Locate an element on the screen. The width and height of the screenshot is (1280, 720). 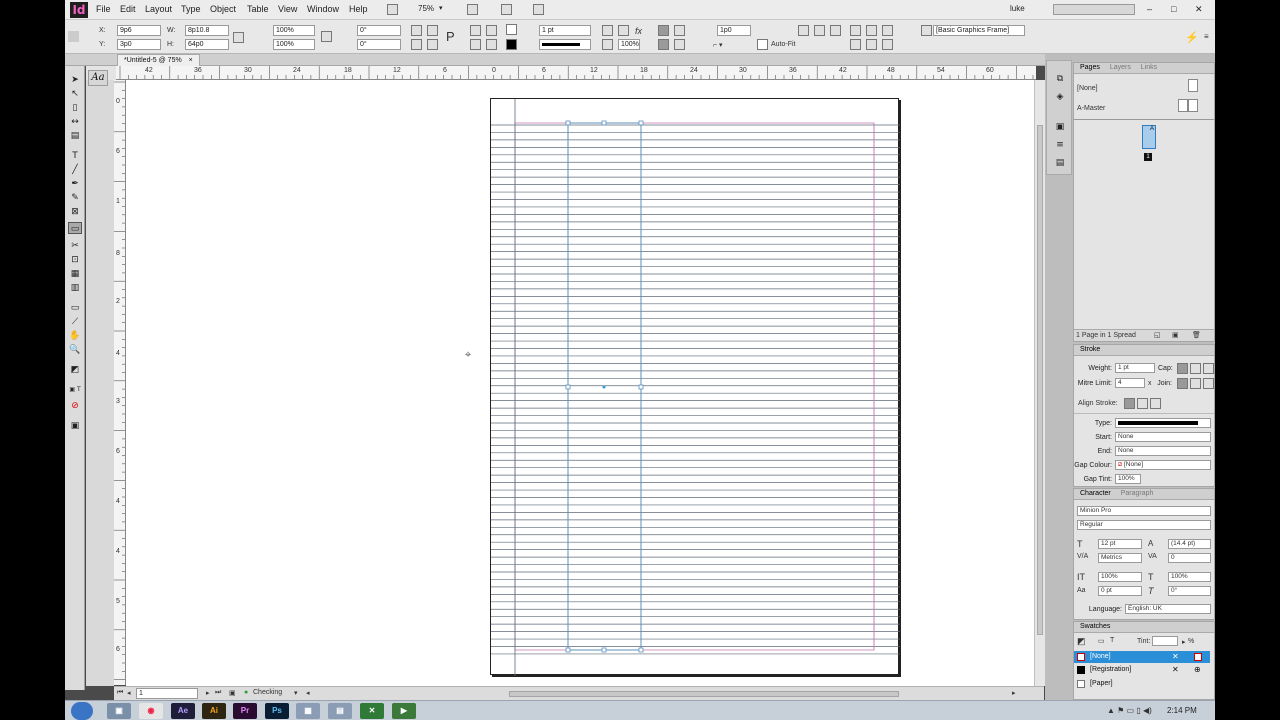
scale-x-field: 100% is located at coordinates (294, 30).